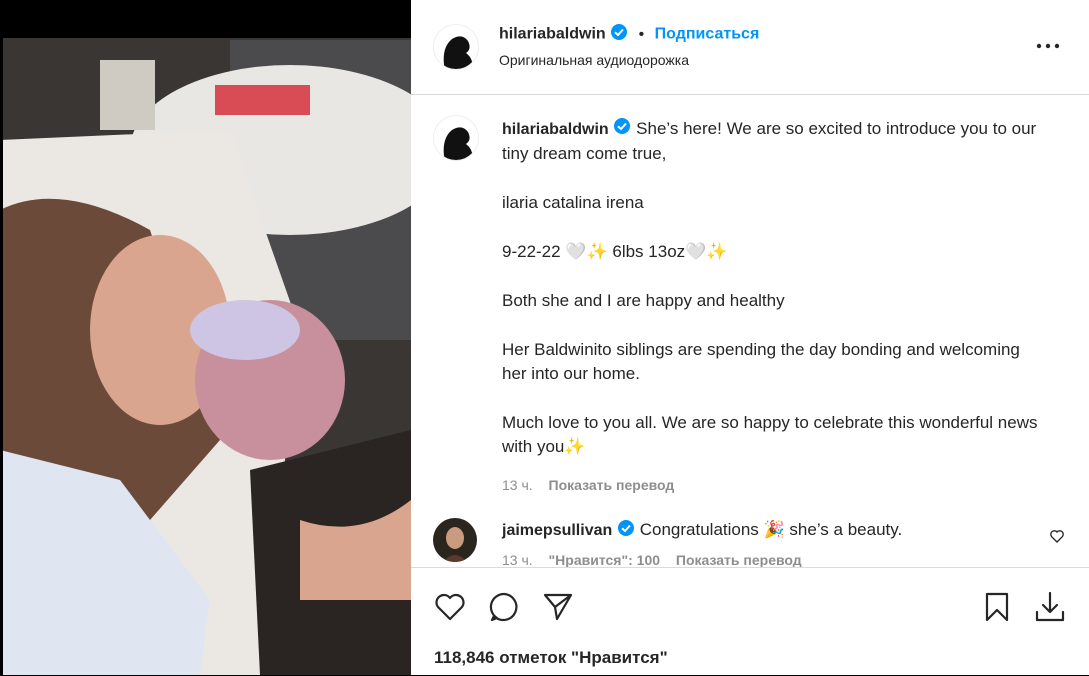  I want to click on caption-paragraph: ilaria catalina irena, so click(573, 203).